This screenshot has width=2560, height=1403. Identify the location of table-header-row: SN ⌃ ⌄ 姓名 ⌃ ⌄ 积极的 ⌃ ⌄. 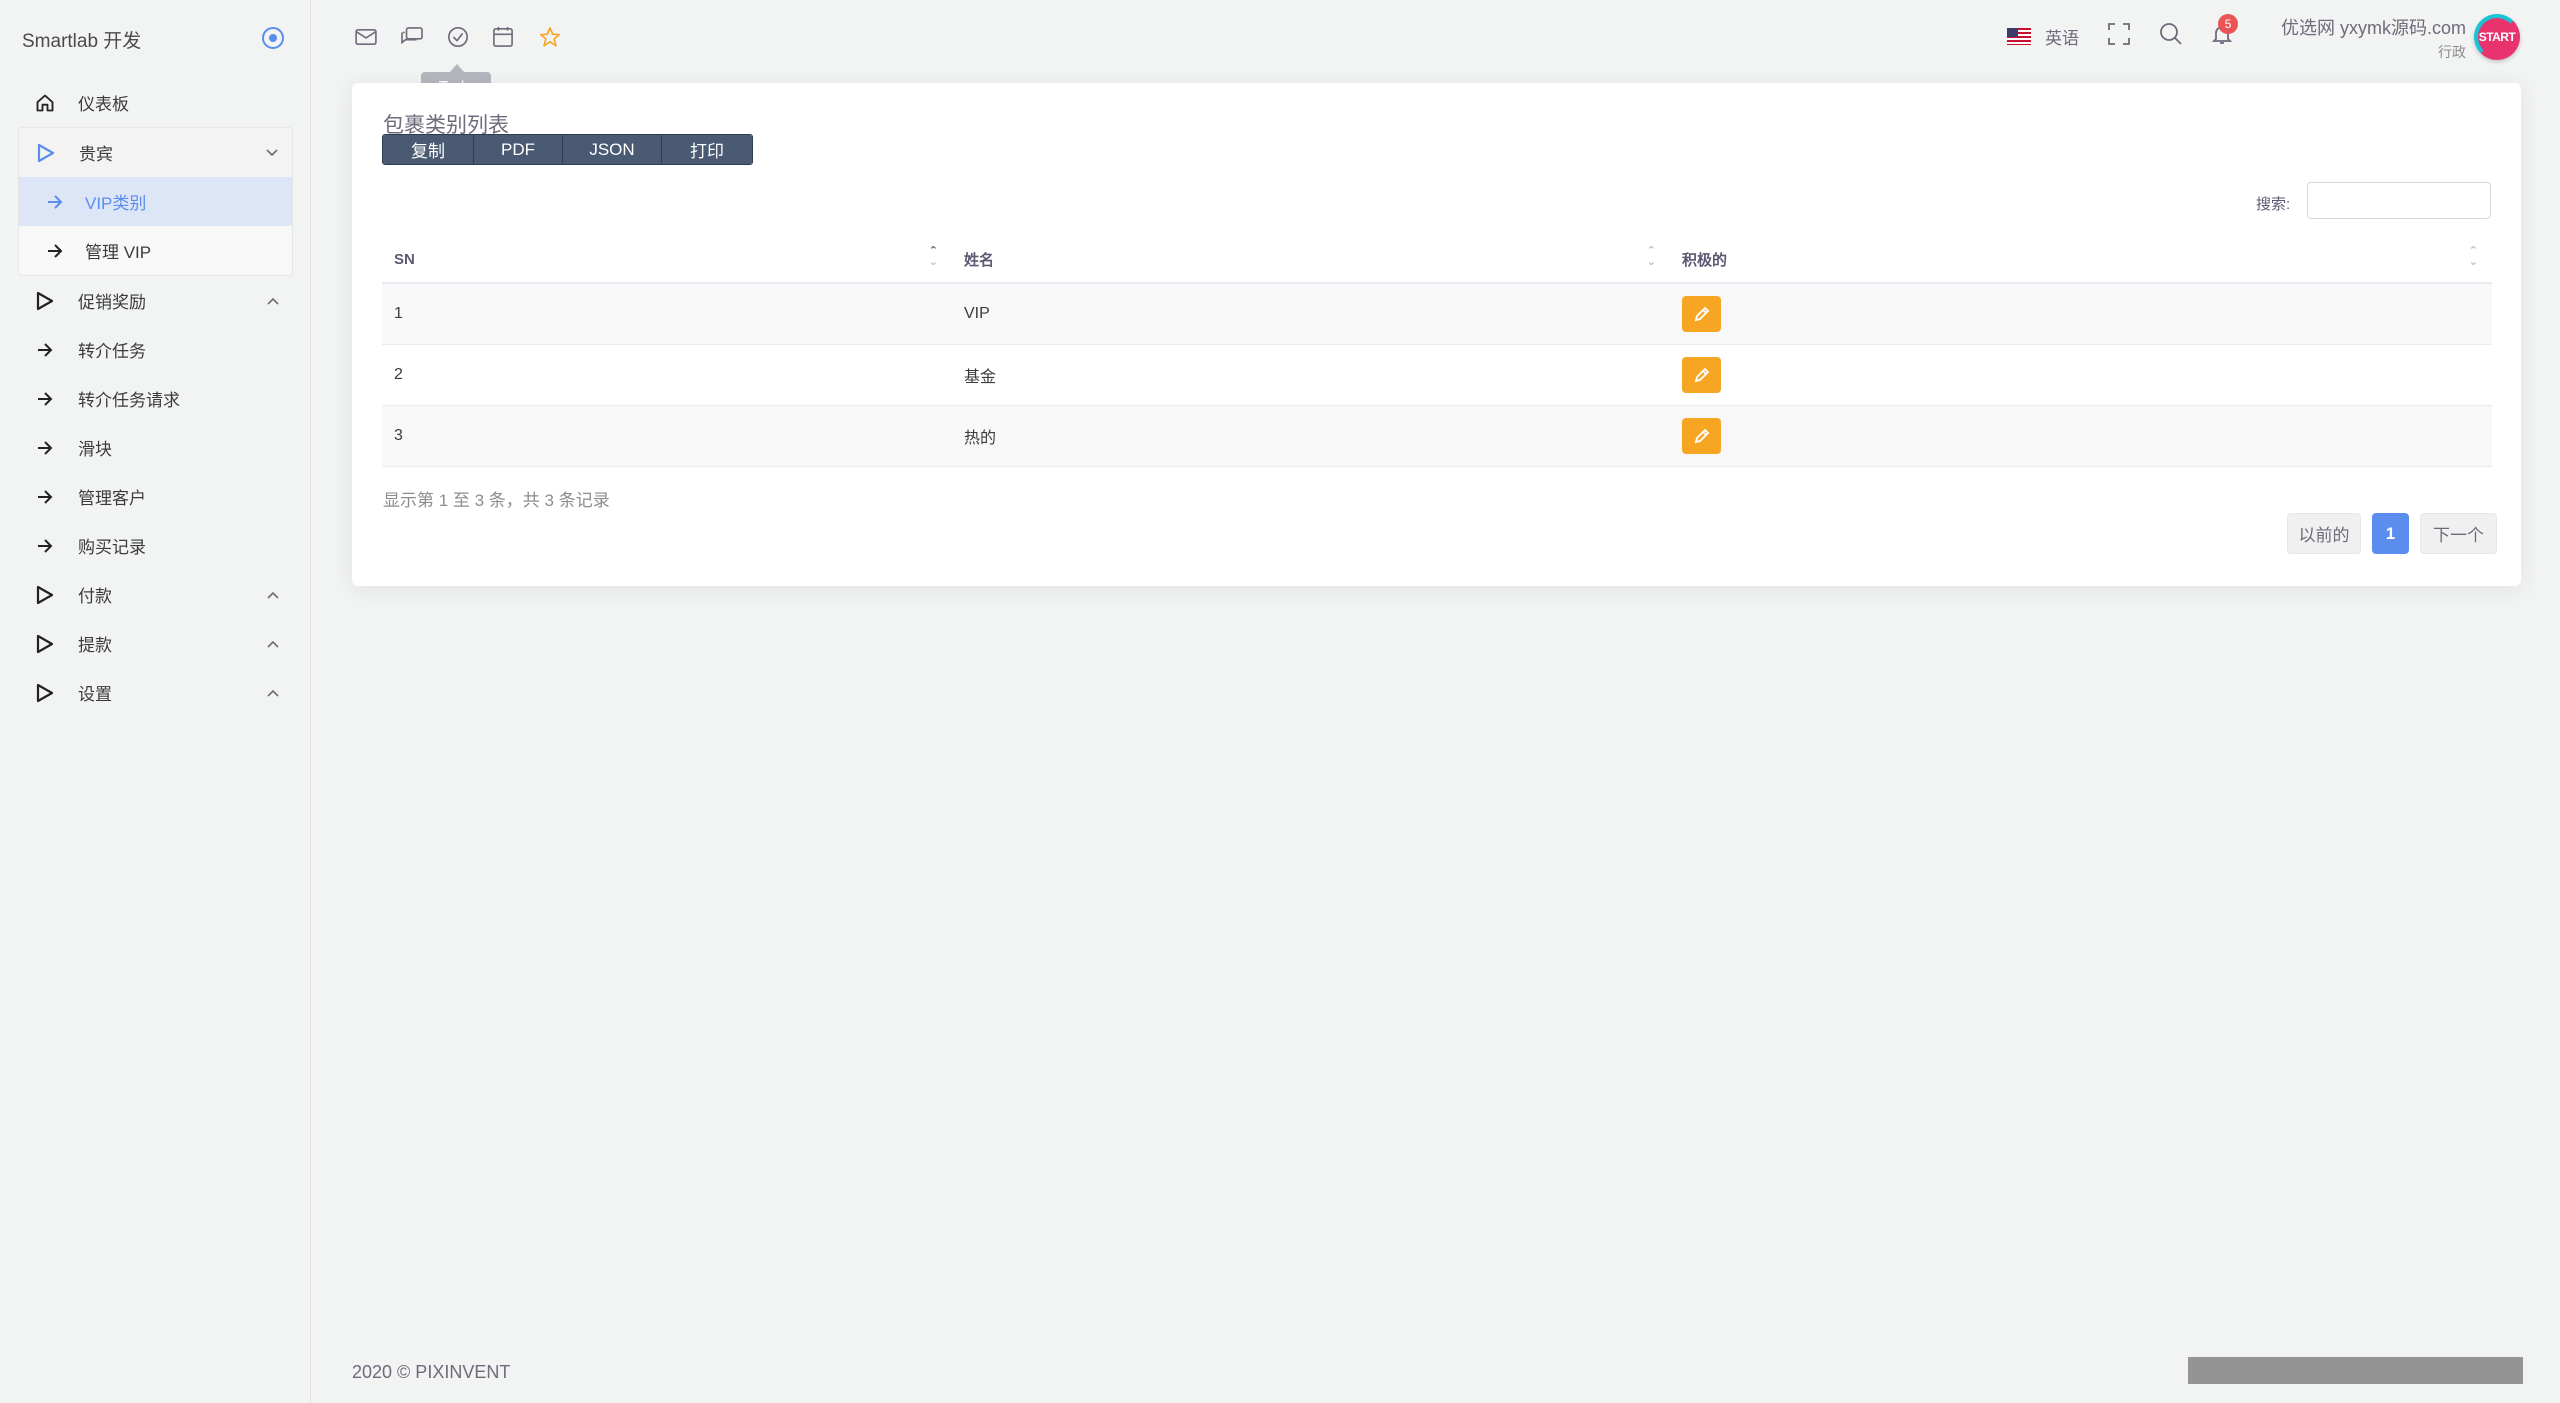
(1437, 260).